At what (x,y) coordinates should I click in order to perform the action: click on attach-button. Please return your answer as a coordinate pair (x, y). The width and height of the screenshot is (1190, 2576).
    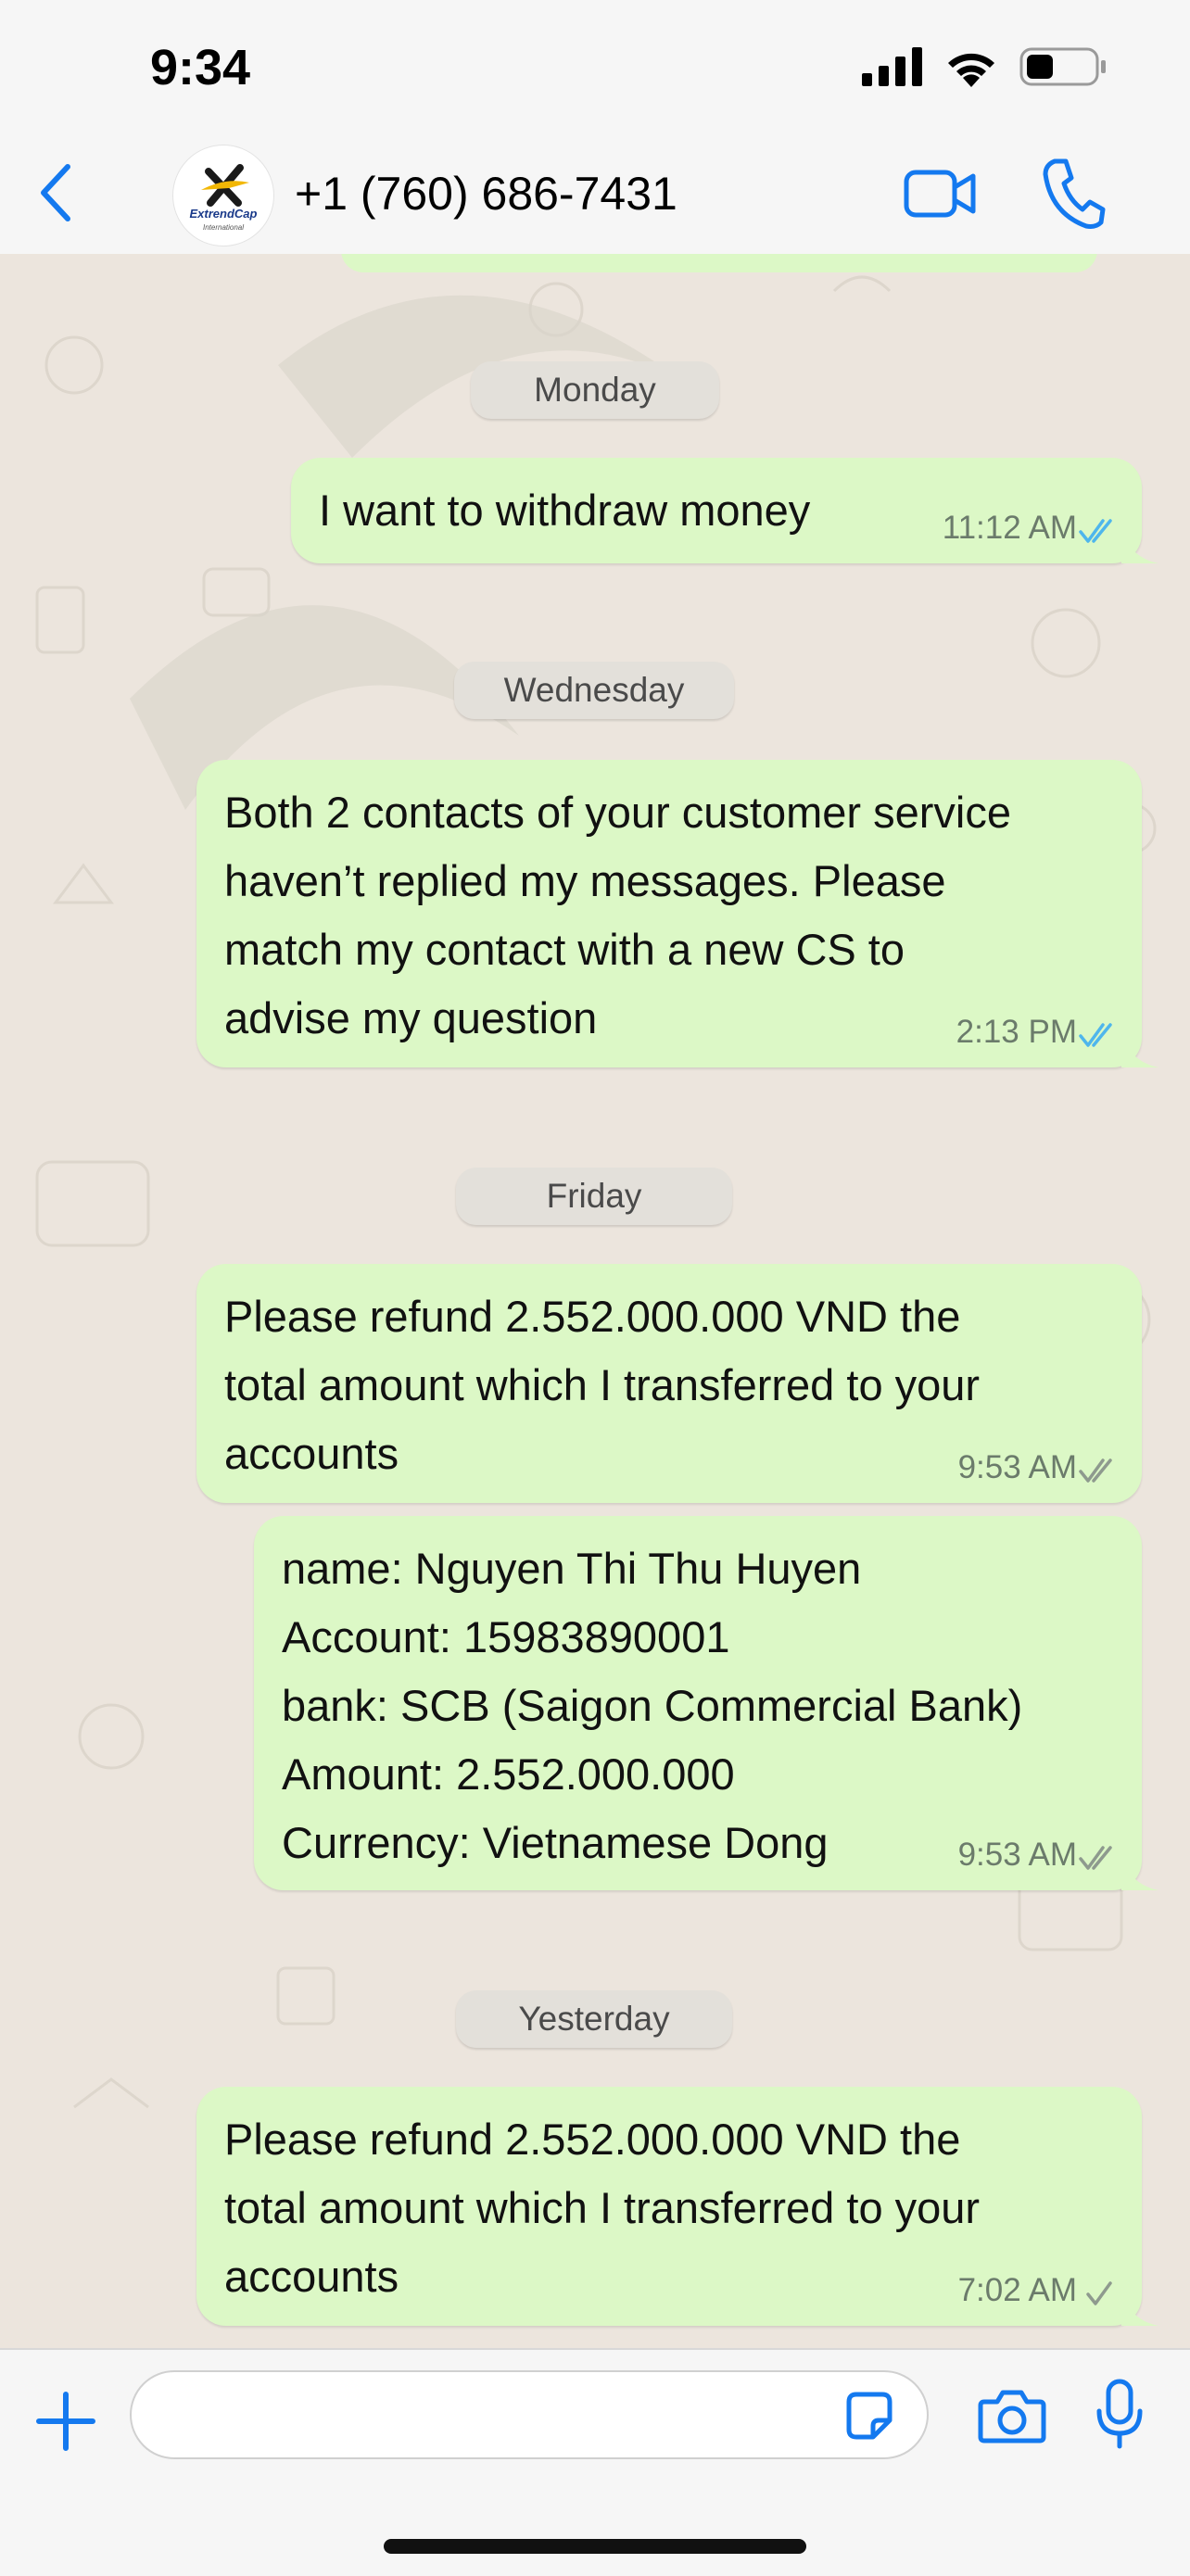
    Looking at the image, I should click on (65, 2421).